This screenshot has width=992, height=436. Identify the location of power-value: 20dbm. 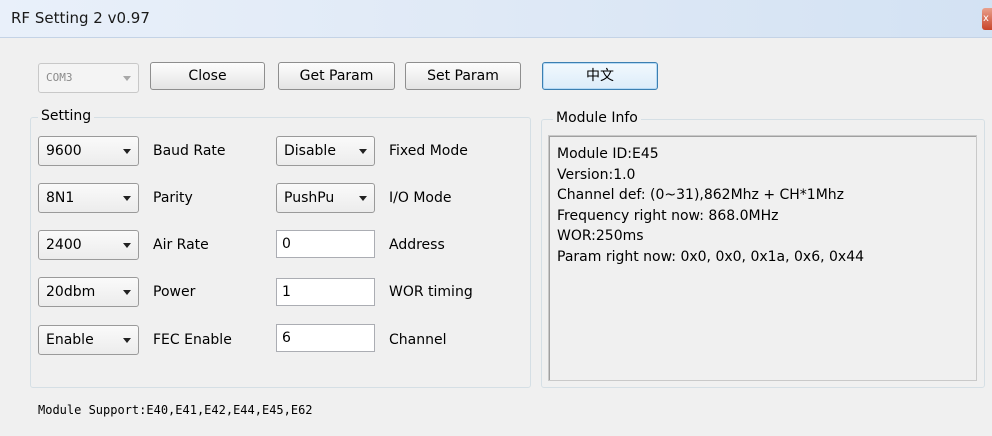
(71, 292).